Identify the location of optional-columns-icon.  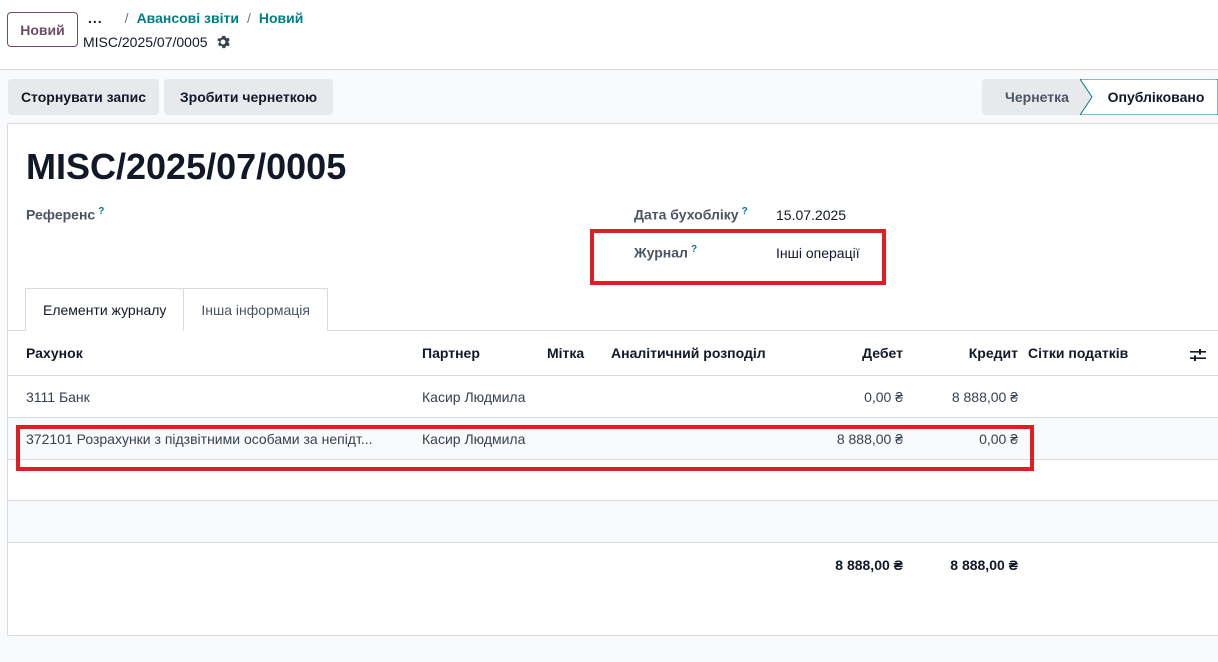
(1198, 355).